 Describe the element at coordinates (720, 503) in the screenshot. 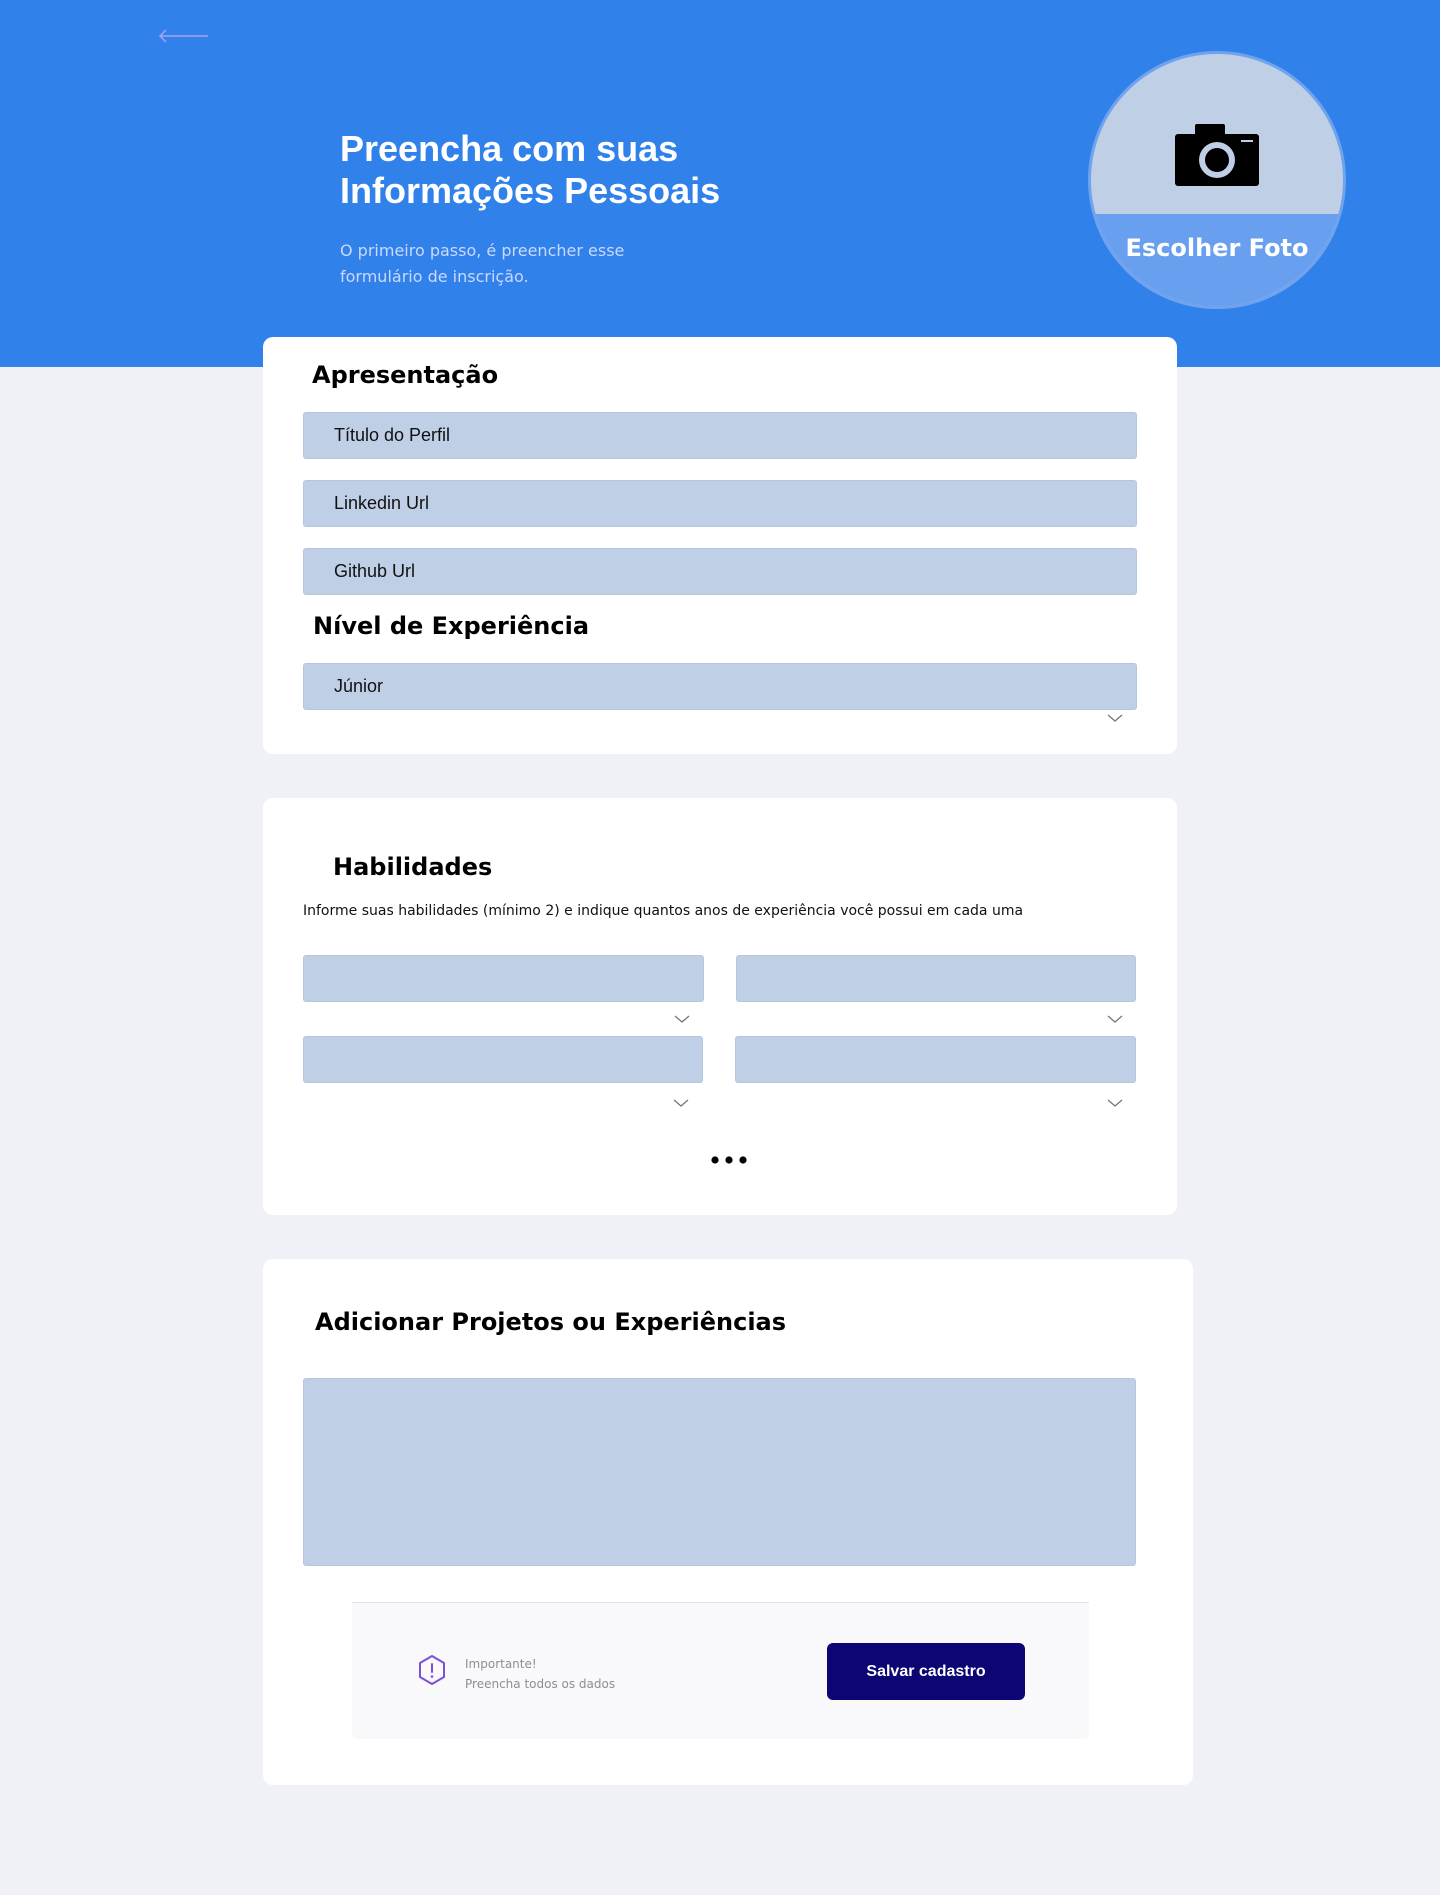

I see `linkedin-url-field: Linkedin Url` at that location.